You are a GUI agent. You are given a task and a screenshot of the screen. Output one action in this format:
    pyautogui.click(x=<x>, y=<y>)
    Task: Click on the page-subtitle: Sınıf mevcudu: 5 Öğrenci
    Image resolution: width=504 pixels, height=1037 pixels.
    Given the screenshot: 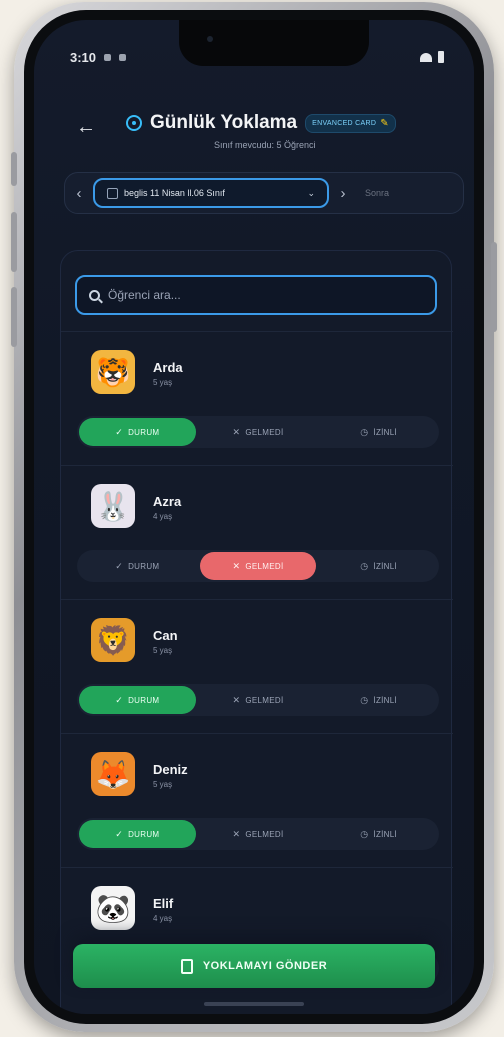 What is the action you would take?
    pyautogui.click(x=265, y=145)
    